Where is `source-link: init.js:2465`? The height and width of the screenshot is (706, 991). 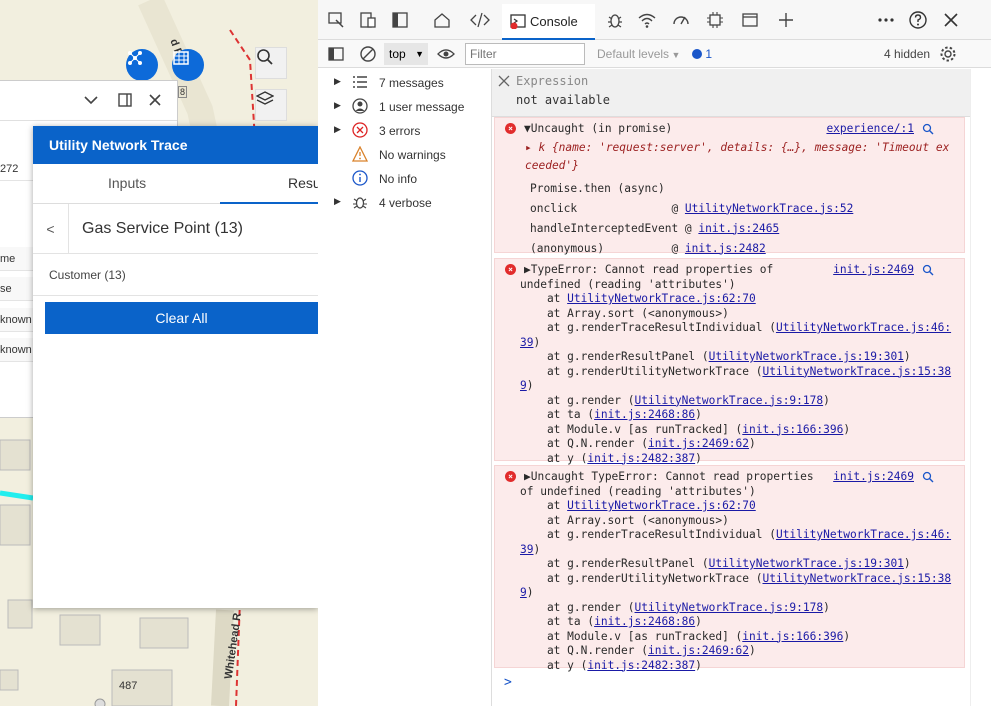 source-link: init.js:2465 is located at coordinates (738, 228).